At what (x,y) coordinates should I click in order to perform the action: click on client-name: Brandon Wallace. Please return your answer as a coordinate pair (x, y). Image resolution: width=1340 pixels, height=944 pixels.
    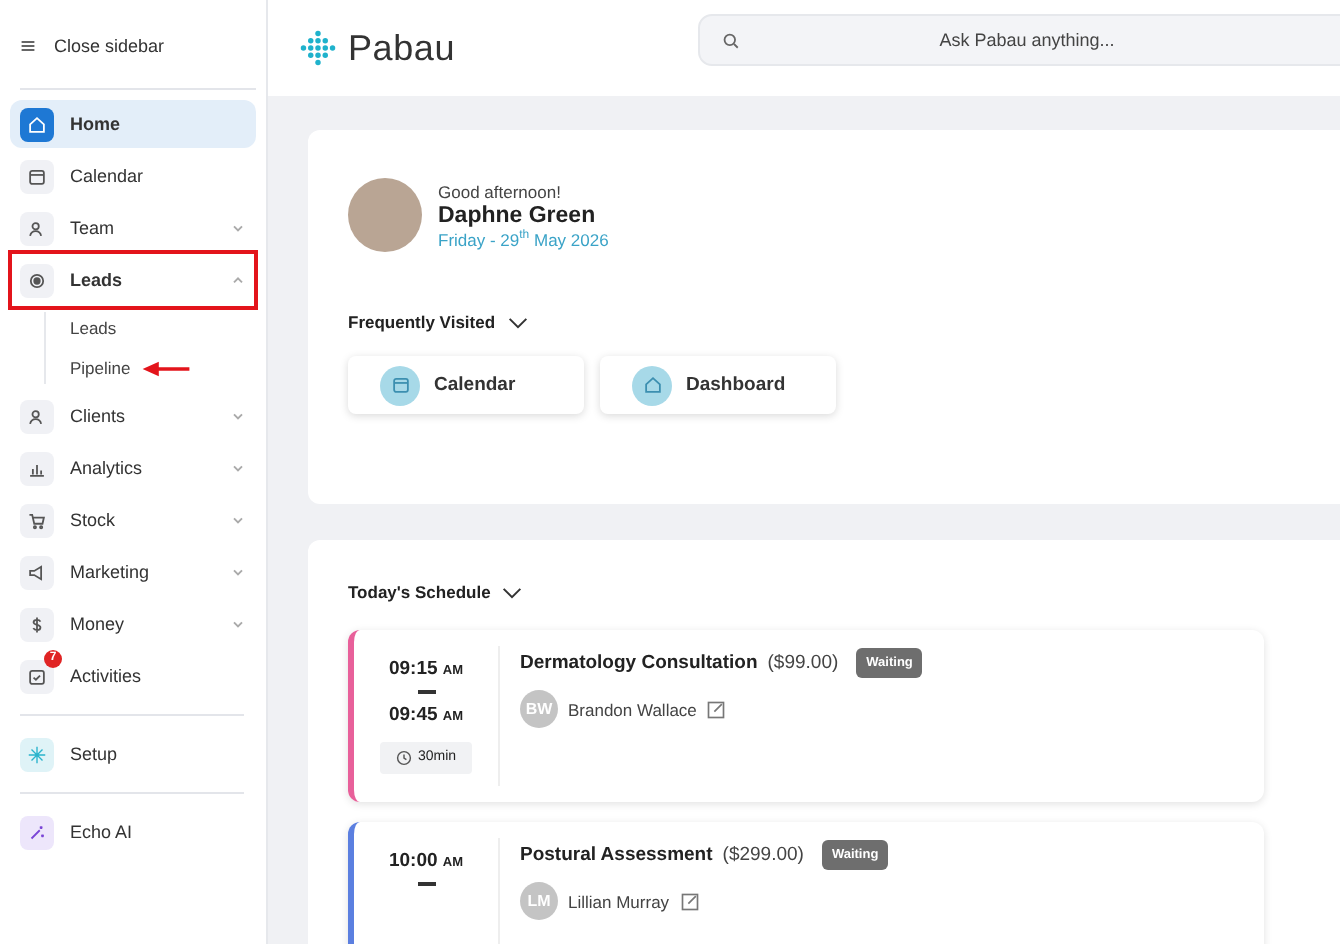
    Looking at the image, I should click on (632, 709).